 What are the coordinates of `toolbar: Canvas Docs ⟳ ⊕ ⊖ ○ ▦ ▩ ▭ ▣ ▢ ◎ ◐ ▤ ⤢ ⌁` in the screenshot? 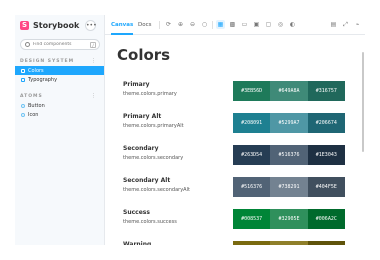 It's located at (235, 25).